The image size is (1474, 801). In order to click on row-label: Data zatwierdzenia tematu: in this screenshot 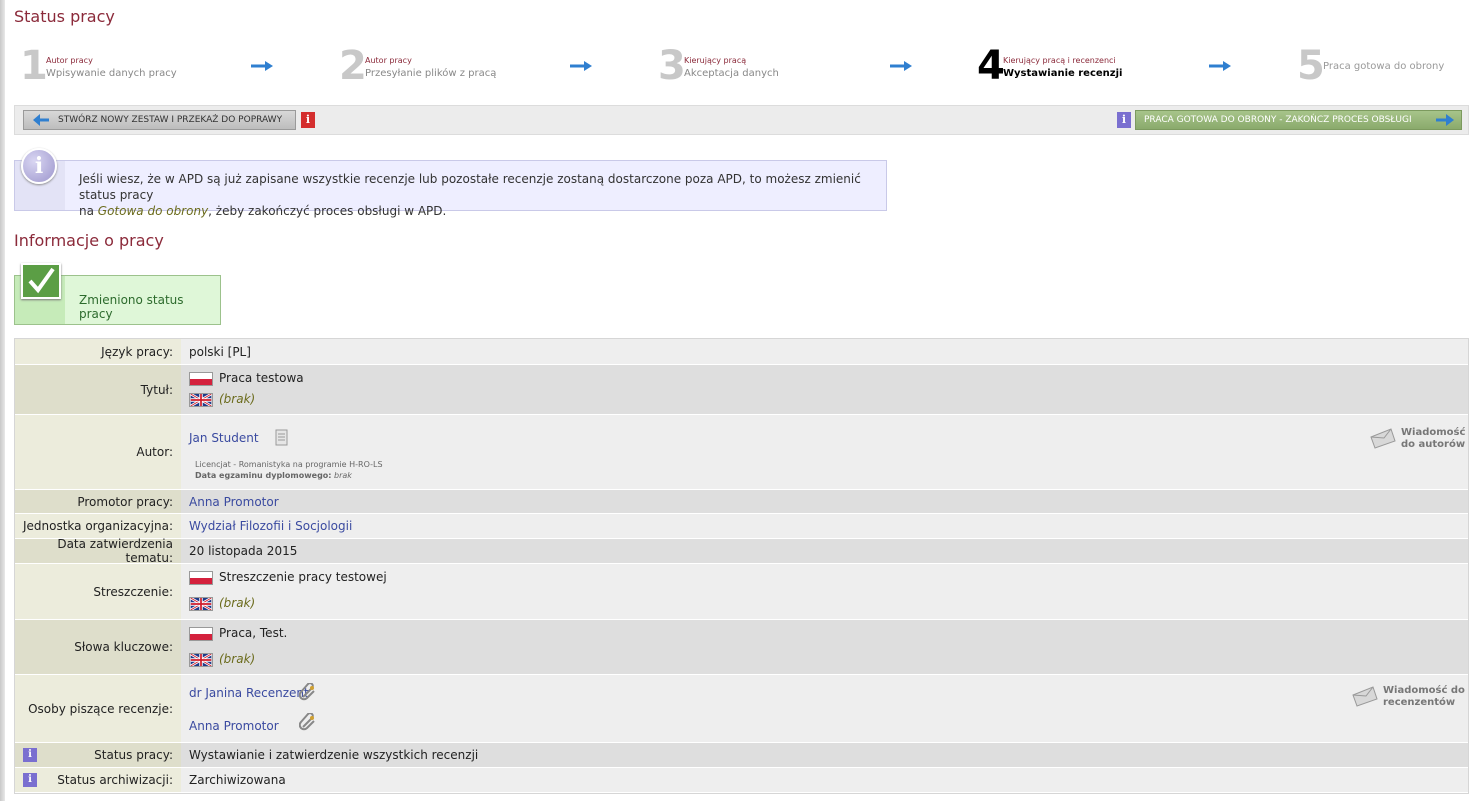, I will do `click(98, 551)`.